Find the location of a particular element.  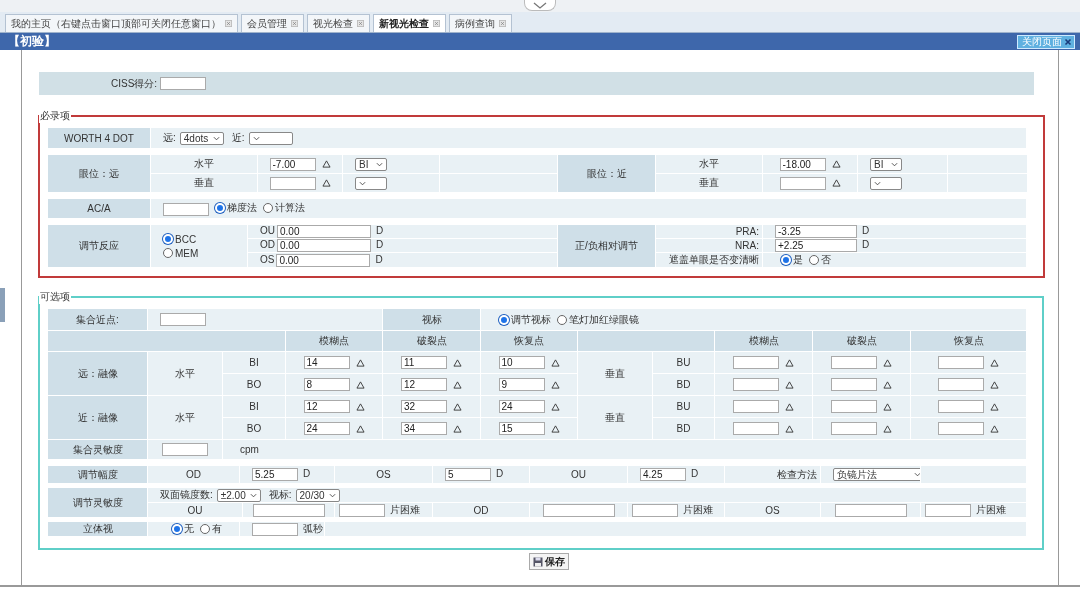

side-handle is located at coordinates (2, 305).